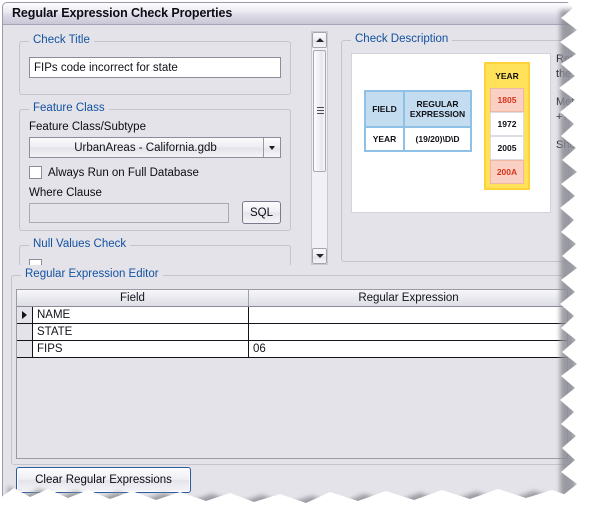 This screenshot has width=599, height=520. I want to click on always-run-full-database-row: Always Run on Full Database, so click(114, 172).